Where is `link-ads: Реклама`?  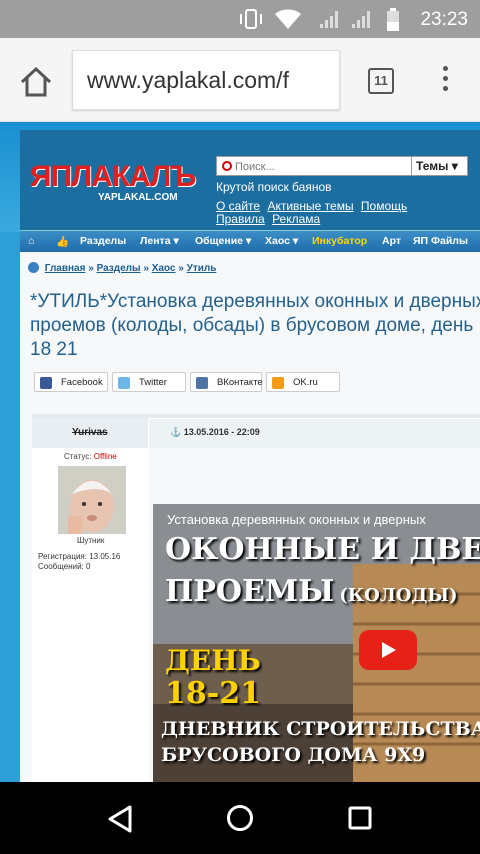 link-ads: Реклама is located at coordinates (296, 219).